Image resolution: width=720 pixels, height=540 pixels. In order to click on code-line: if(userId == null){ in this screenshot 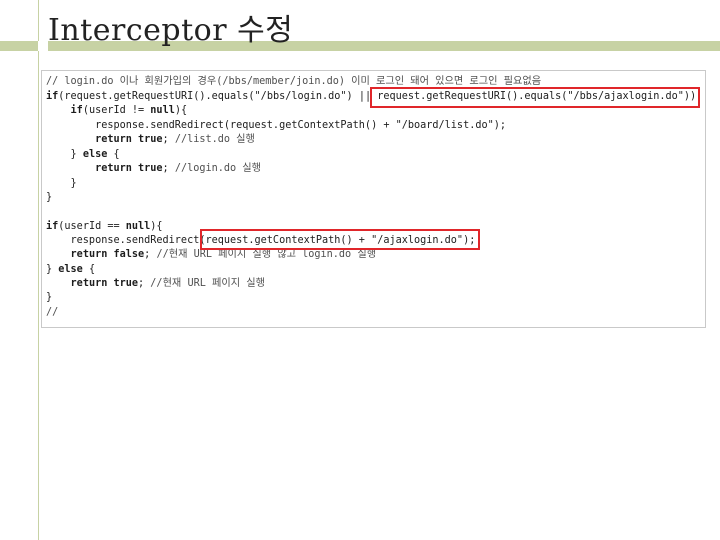, I will do `click(104, 226)`.